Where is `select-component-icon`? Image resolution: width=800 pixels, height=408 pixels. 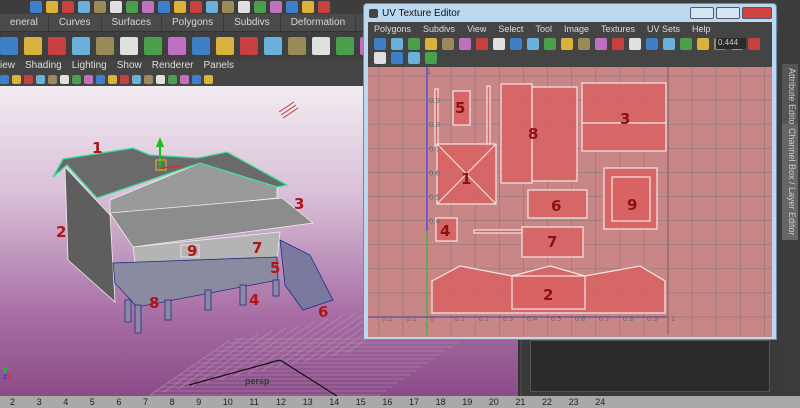 select-component-icon is located at coordinates (116, 7).